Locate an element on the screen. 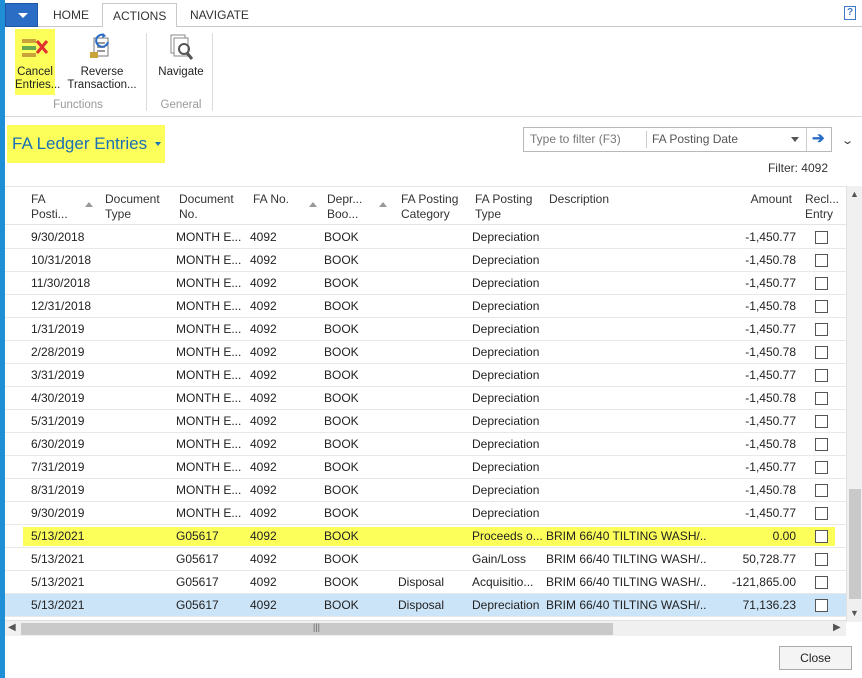  cell-amount: 0.00 is located at coordinates (784, 536).